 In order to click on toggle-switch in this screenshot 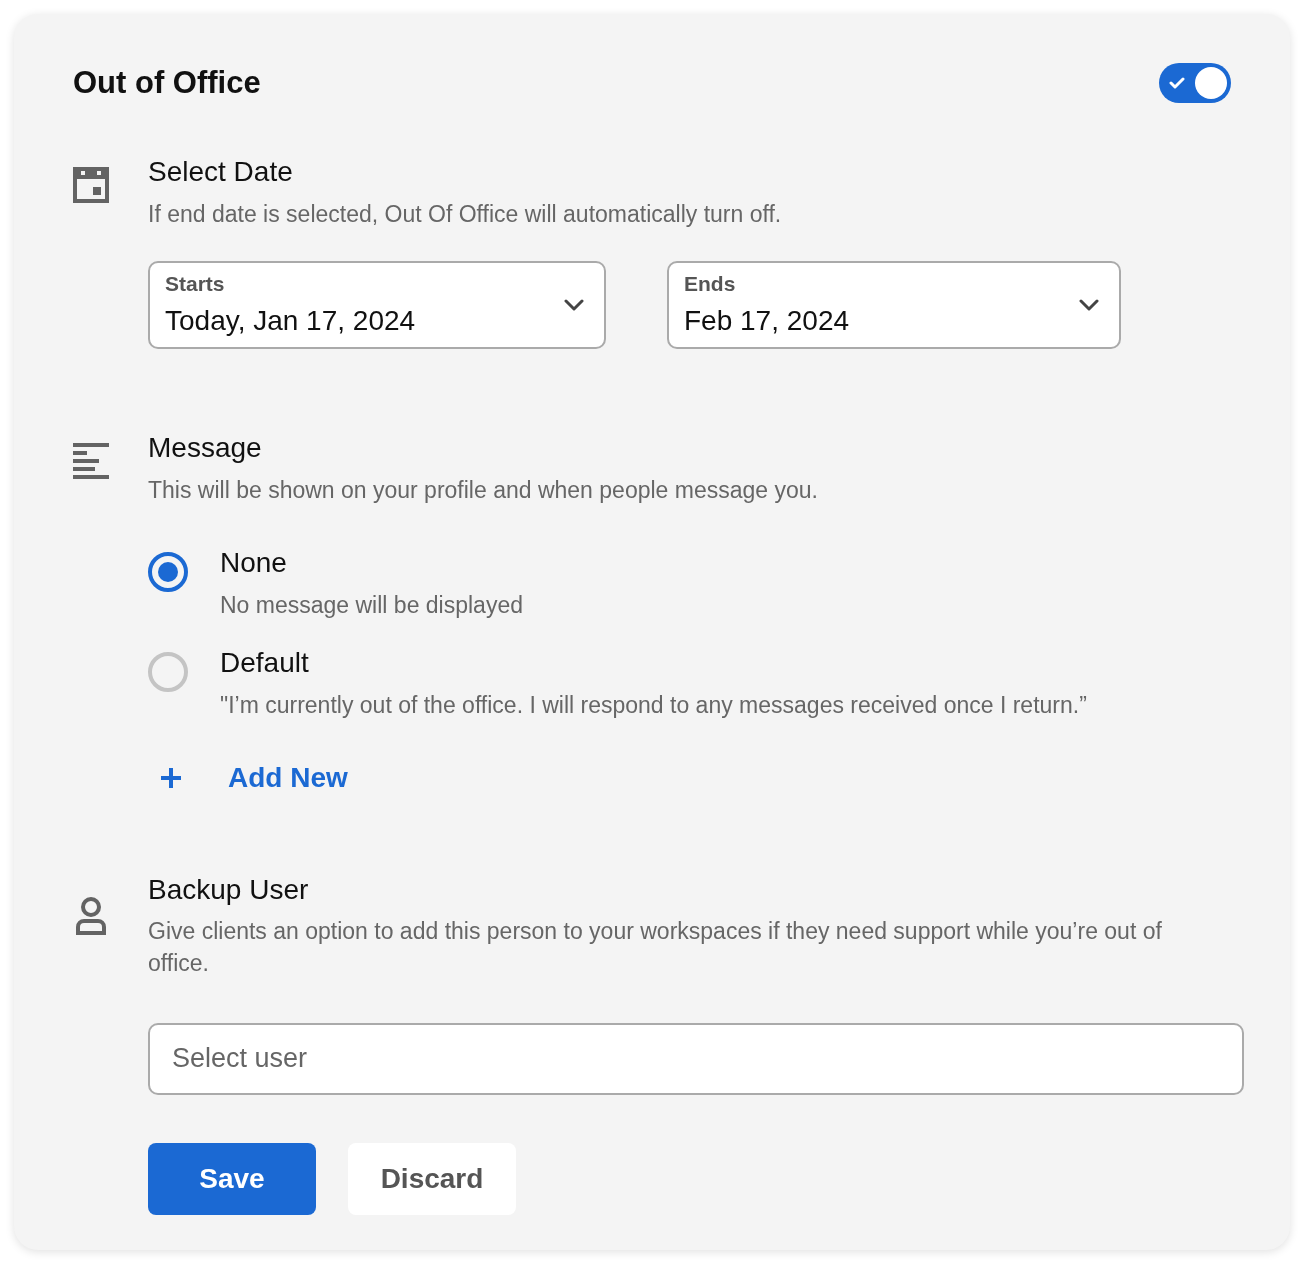, I will do `click(1195, 83)`.